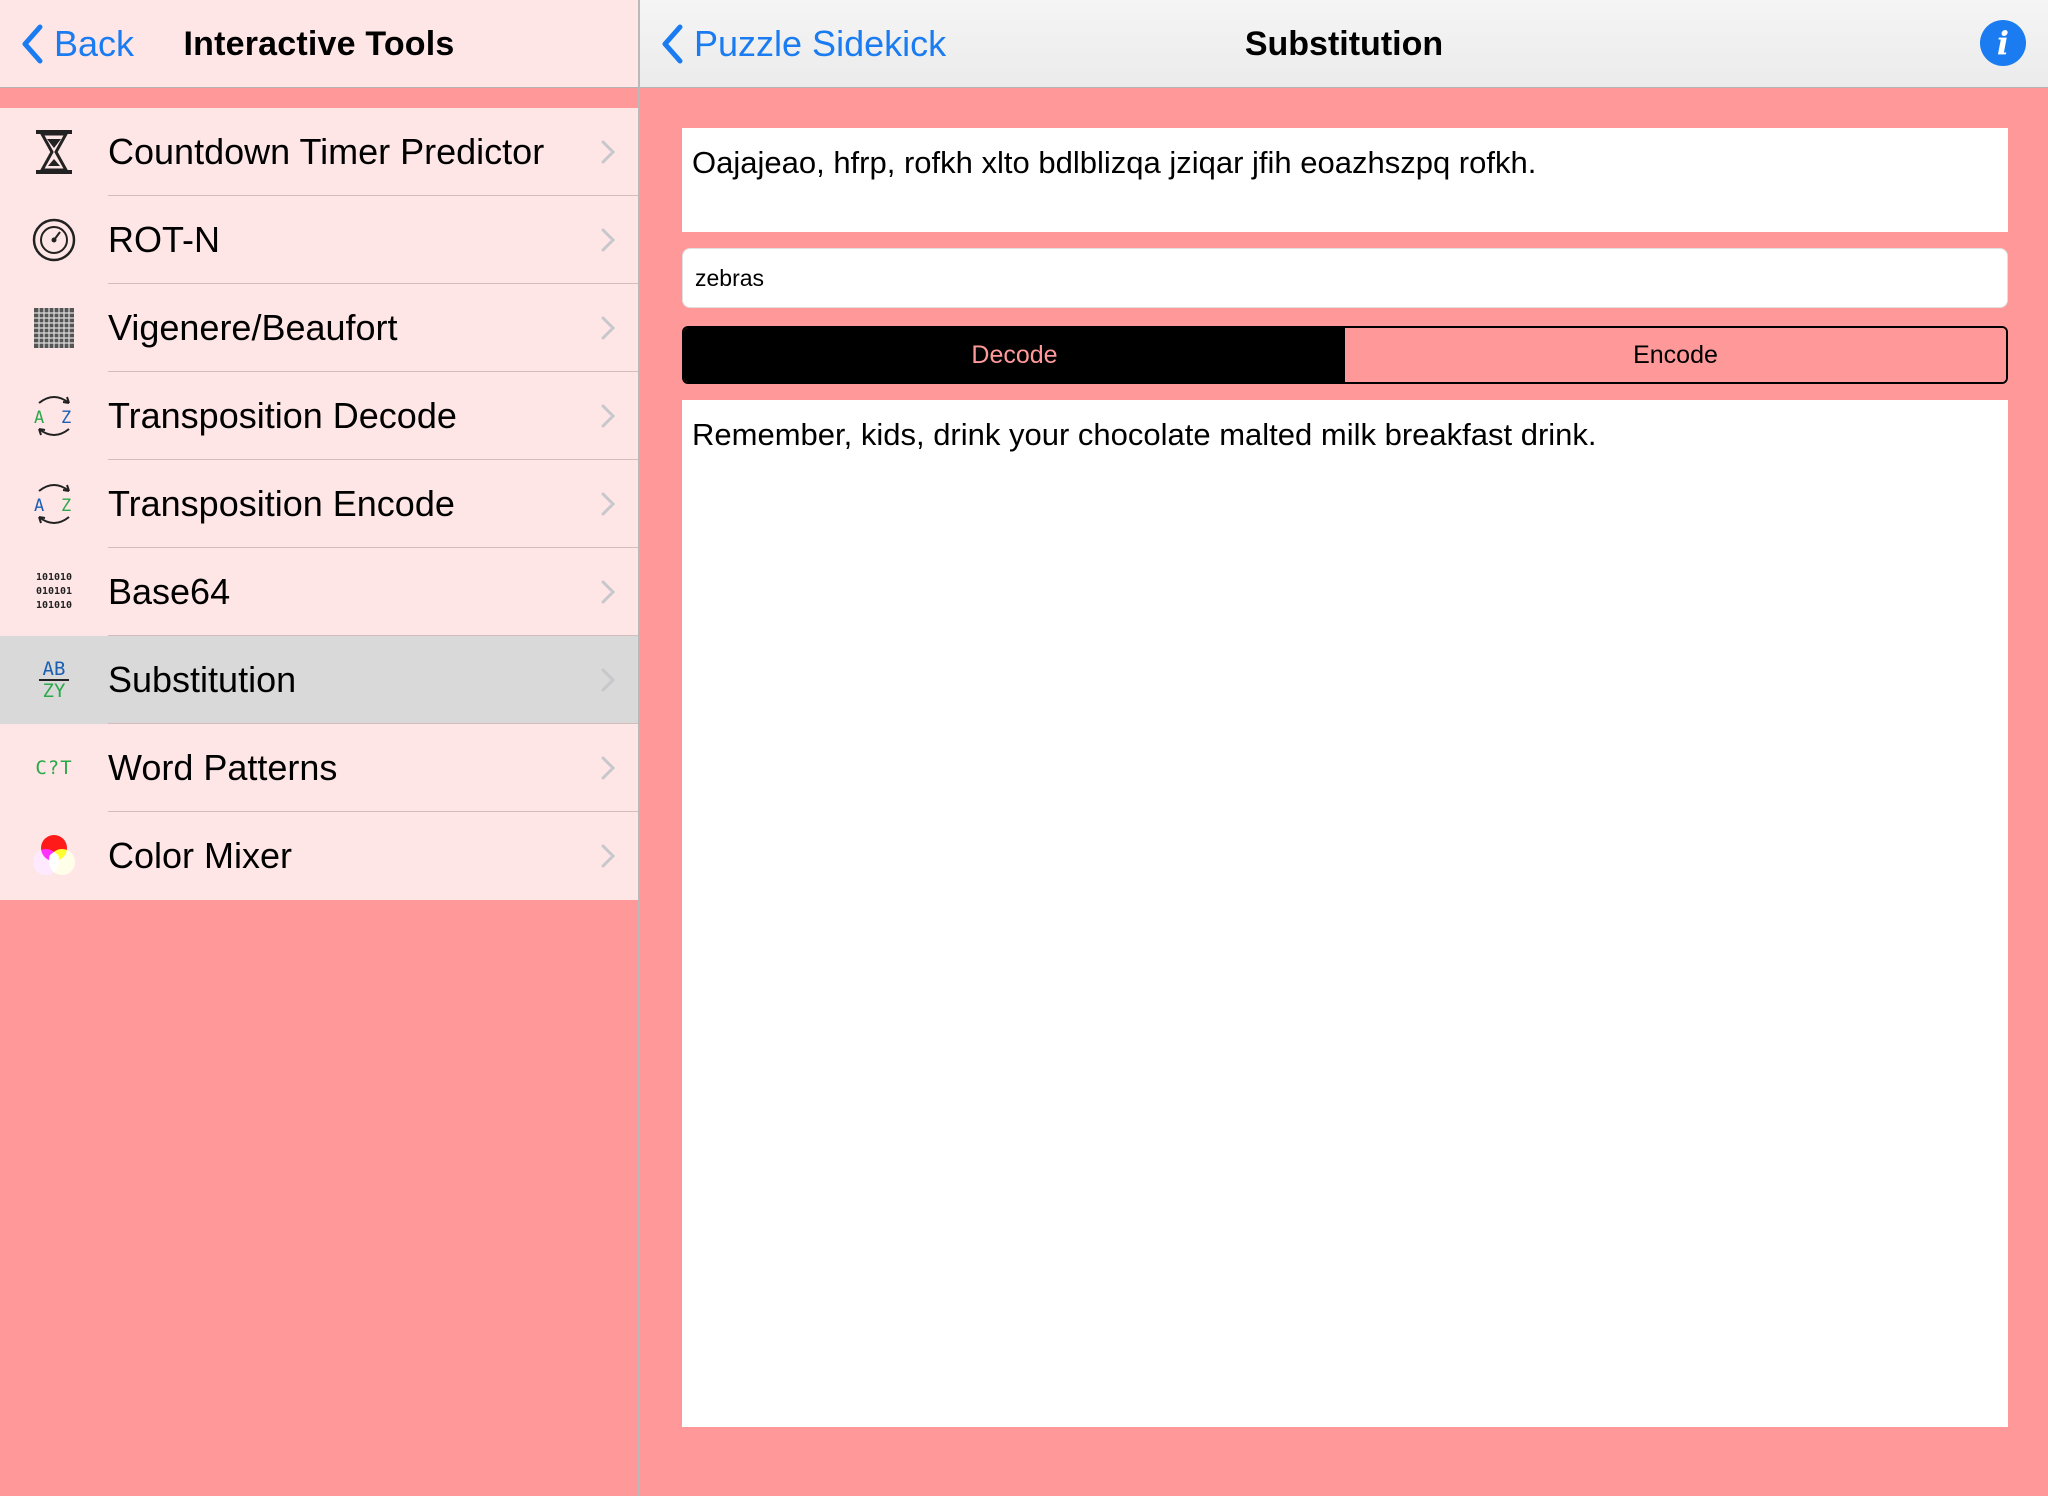  What do you see at coordinates (820, 43) in the screenshot?
I see `back-button-label: Puzzle Sidekick` at bounding box center [820, 43].